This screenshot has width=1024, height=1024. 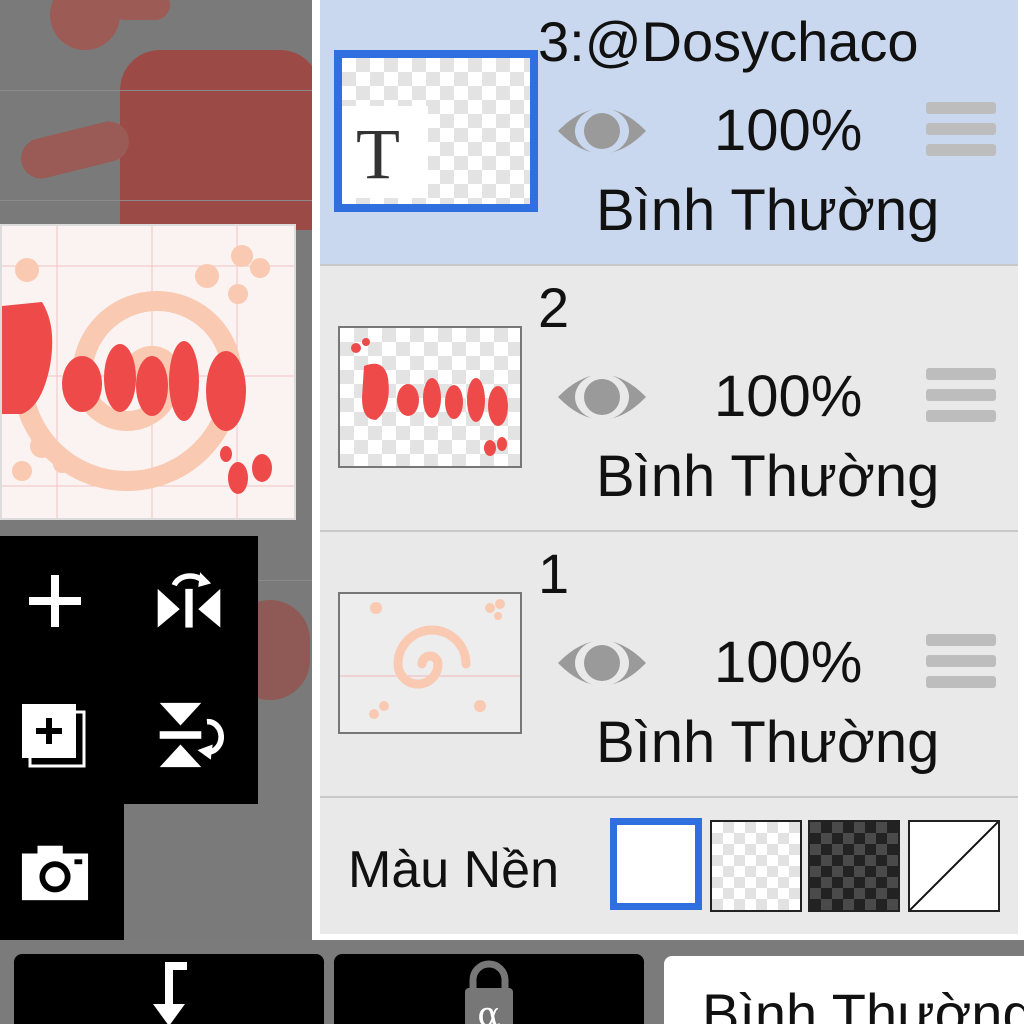 I want to click on alpha-lock-icon: α, so click(x=489, y=992).